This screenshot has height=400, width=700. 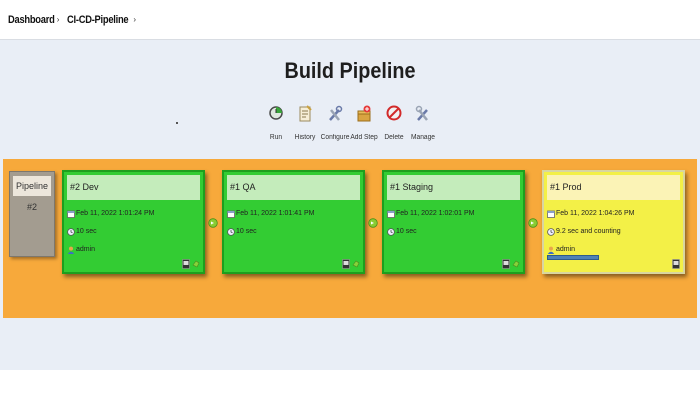 What do you see at coordinates (453, 187) in the screenshot?
I see `stage-title: #1 Staging` at bounding box center [453, 187].